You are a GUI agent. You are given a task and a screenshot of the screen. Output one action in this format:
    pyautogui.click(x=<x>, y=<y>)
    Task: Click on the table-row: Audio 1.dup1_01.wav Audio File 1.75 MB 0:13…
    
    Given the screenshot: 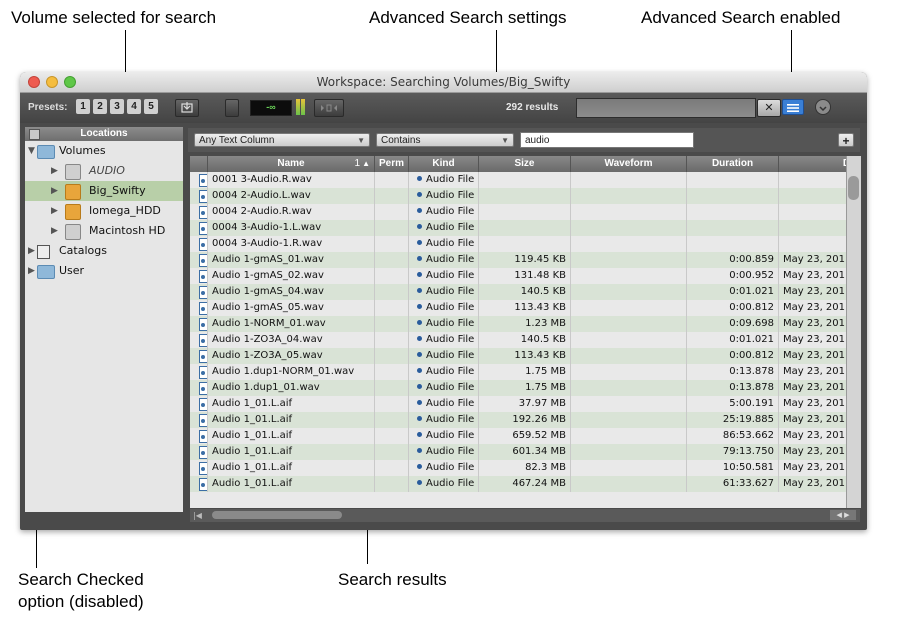 What is the action you would take?
    pyautogui.click(x=518, y=388)
    